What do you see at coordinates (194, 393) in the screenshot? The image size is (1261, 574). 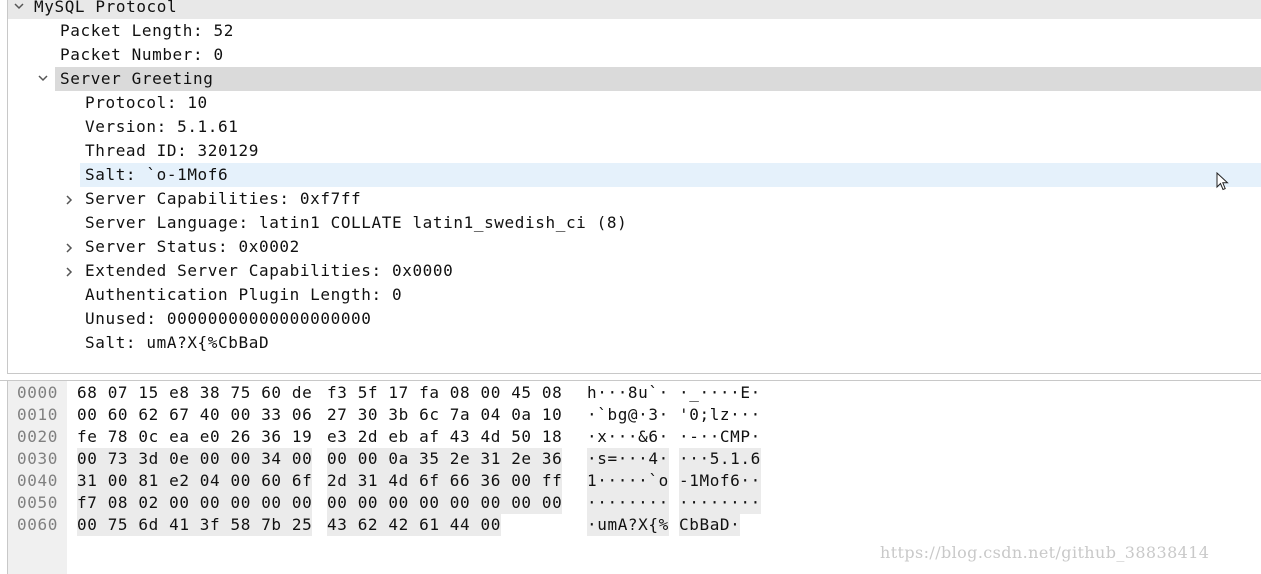 I see `hex-bytes: 68 07 15 e8 38 75 60 de` at bounding box center [194, 393].